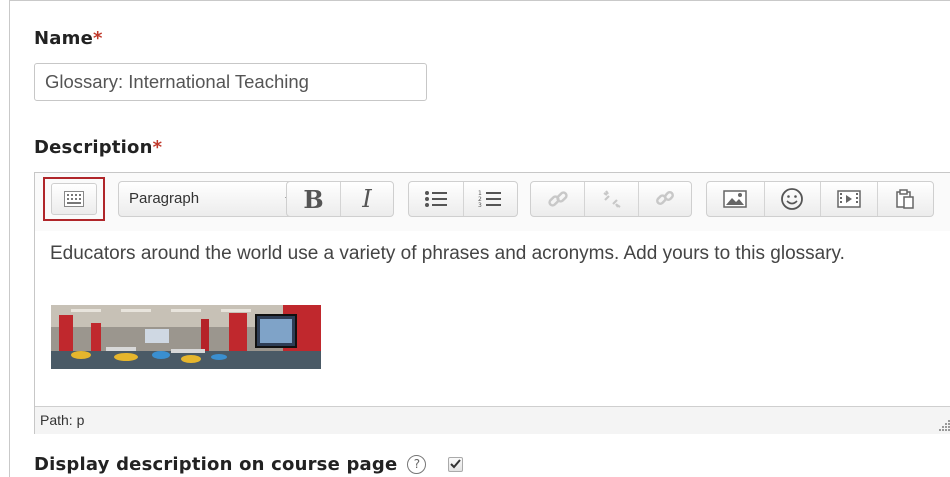  I want to click on link-button, so click(557, 199).